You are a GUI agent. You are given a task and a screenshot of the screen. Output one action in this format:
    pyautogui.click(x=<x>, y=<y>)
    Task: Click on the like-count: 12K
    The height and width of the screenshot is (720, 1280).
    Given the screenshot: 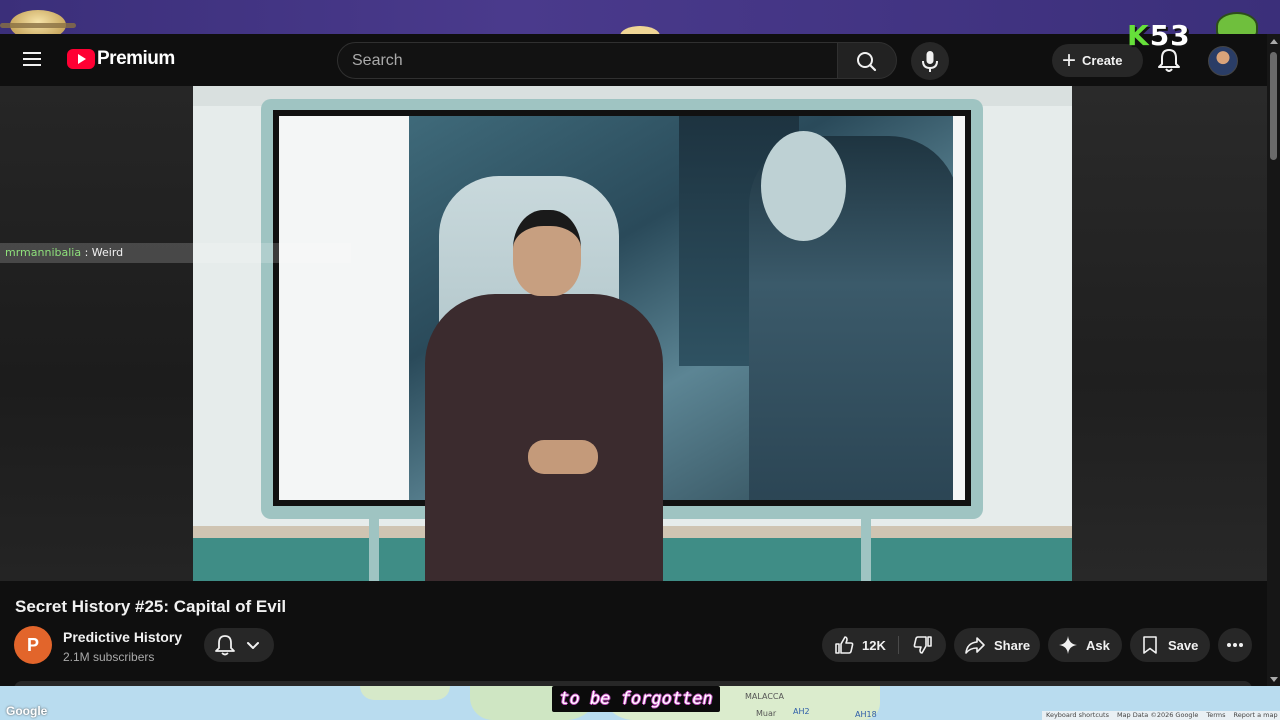 What is the action you would take?
    pyautogui.click(x=874, y=645)
    